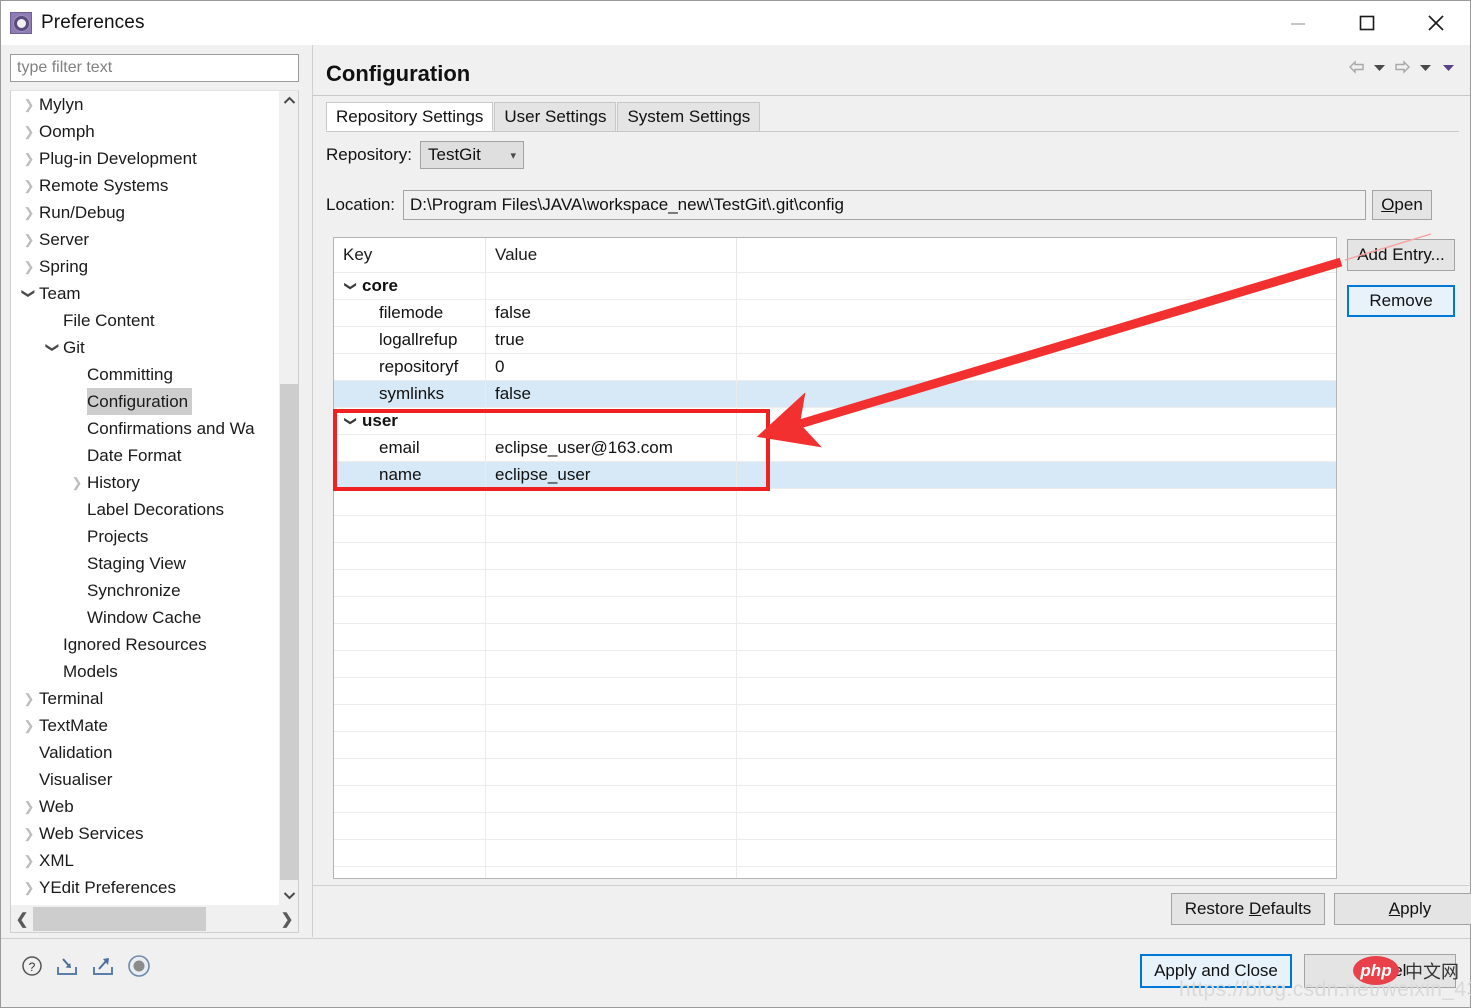  Describe the element at coordinates (145, 779) in the screenshot. I see `tree-item-visualiser: Visualiser` at that location.